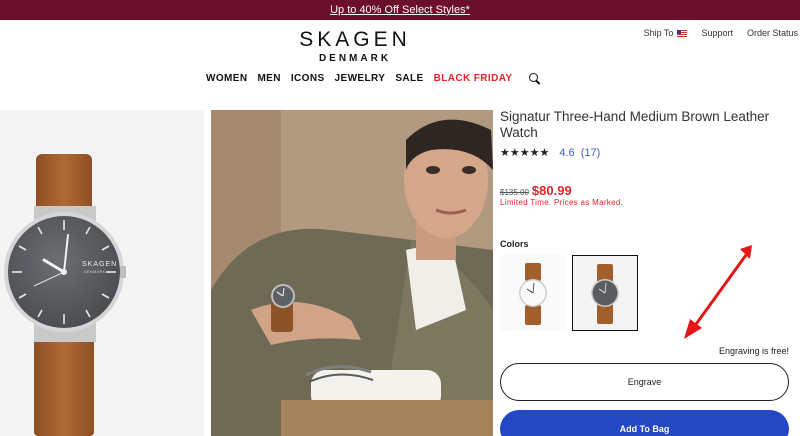  What do you see at coordinates (514, 192) in the screenshot?
I see `original-price: $135.00` at bounding box center [514, 192].